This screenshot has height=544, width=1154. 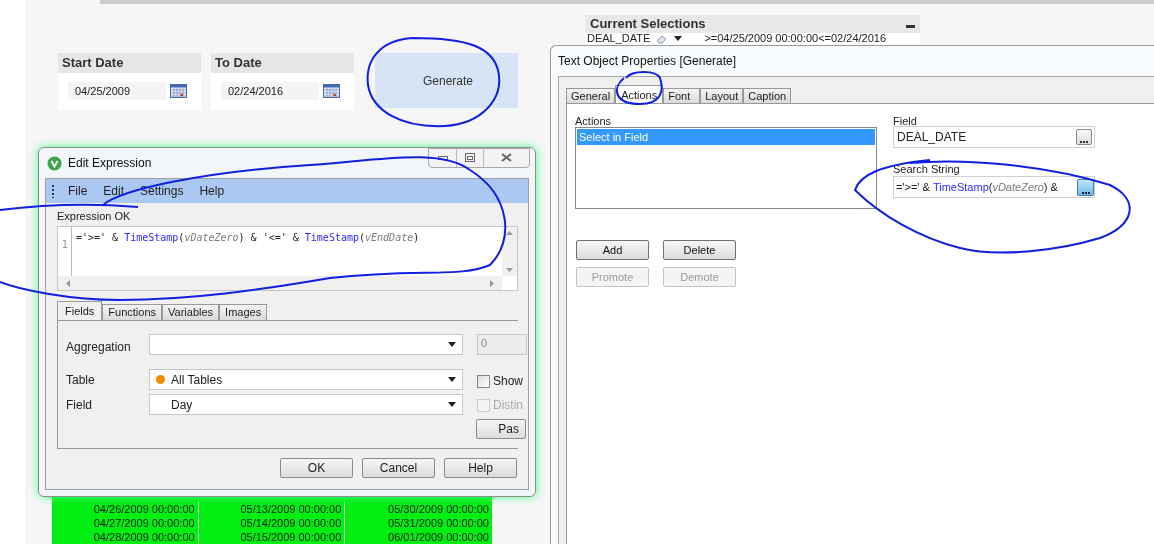 What do you see at coordinates (247, 238) in the screenshot?
I see `code-line: ='>=' & TimeStamp(vDateZero) & '<=' & TimeStamp(vEndDate)` at bounding box center [247, 238].